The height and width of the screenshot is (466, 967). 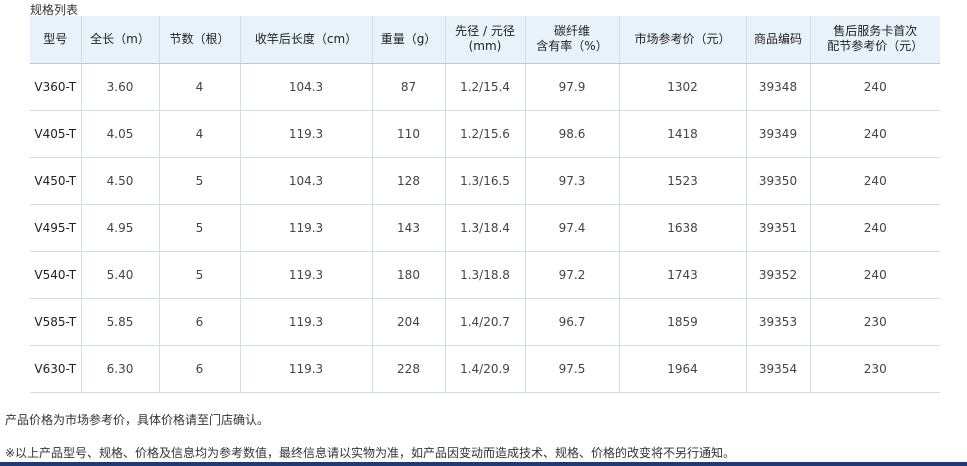 What do you see at coordinates (56, 228) in the screenshot?
I see `cell-model: V495-T` at bounding box center [56, 228].